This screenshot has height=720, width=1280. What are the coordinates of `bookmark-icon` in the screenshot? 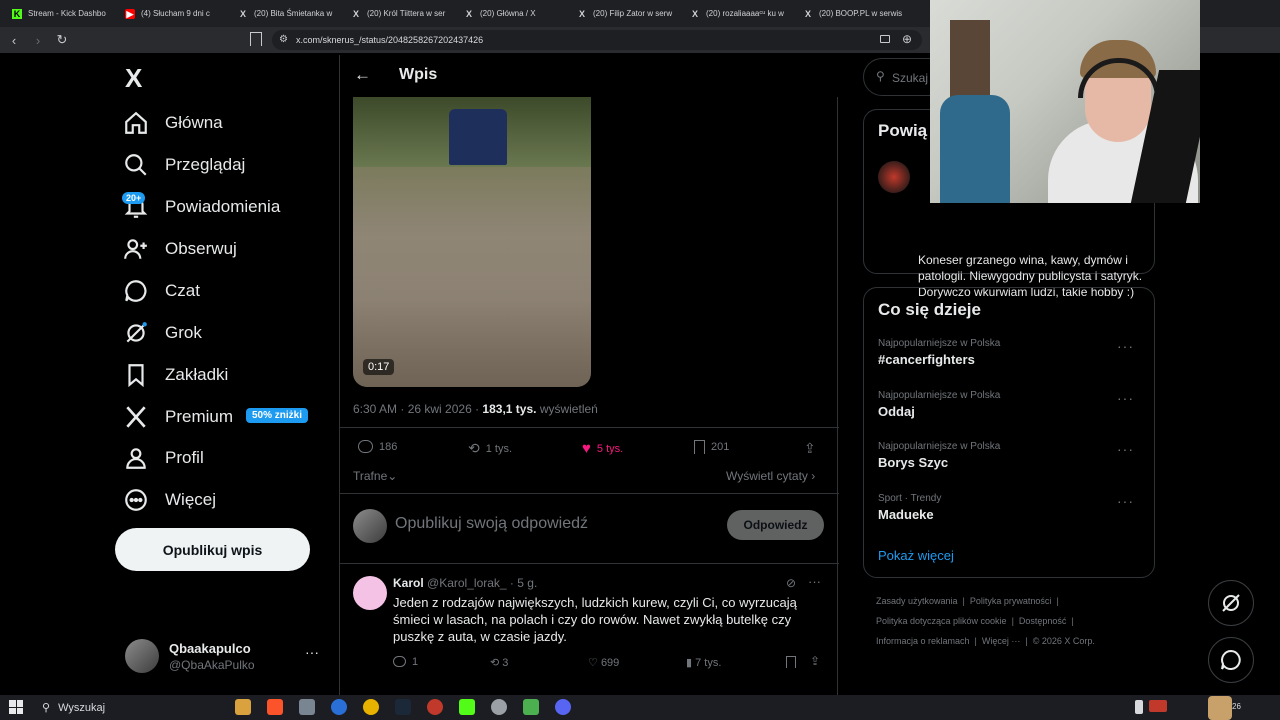 It's located at (791, 662).